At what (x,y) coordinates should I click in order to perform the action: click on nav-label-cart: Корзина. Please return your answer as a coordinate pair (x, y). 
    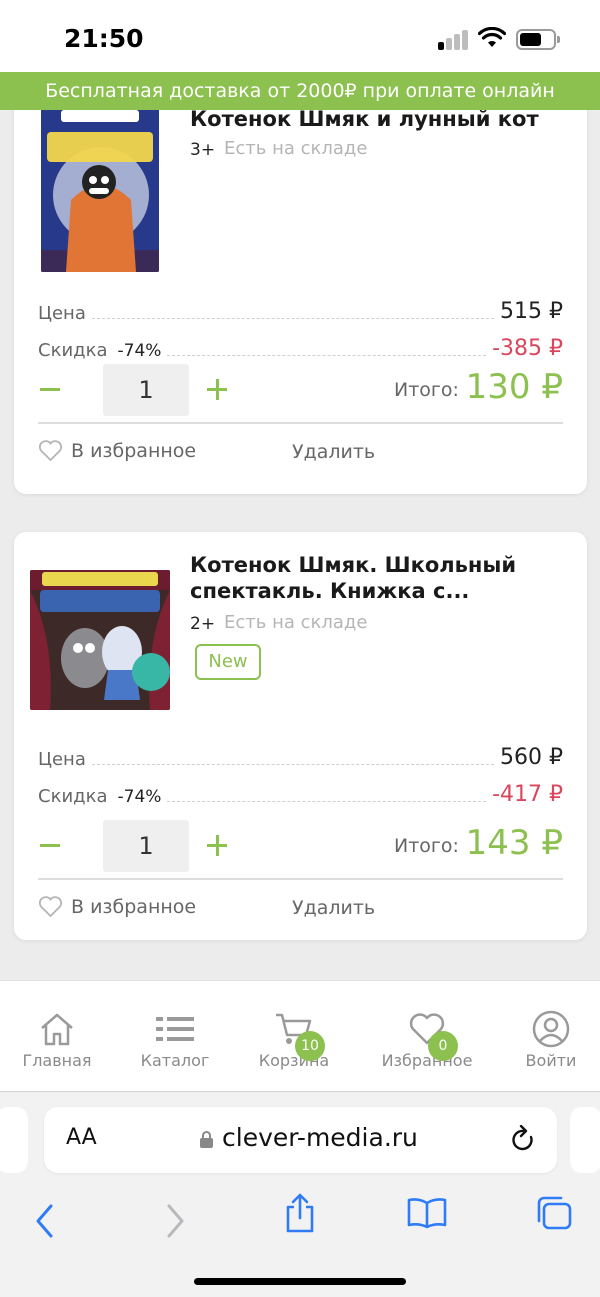
    Looking at the image, I should click on (294, 1060).